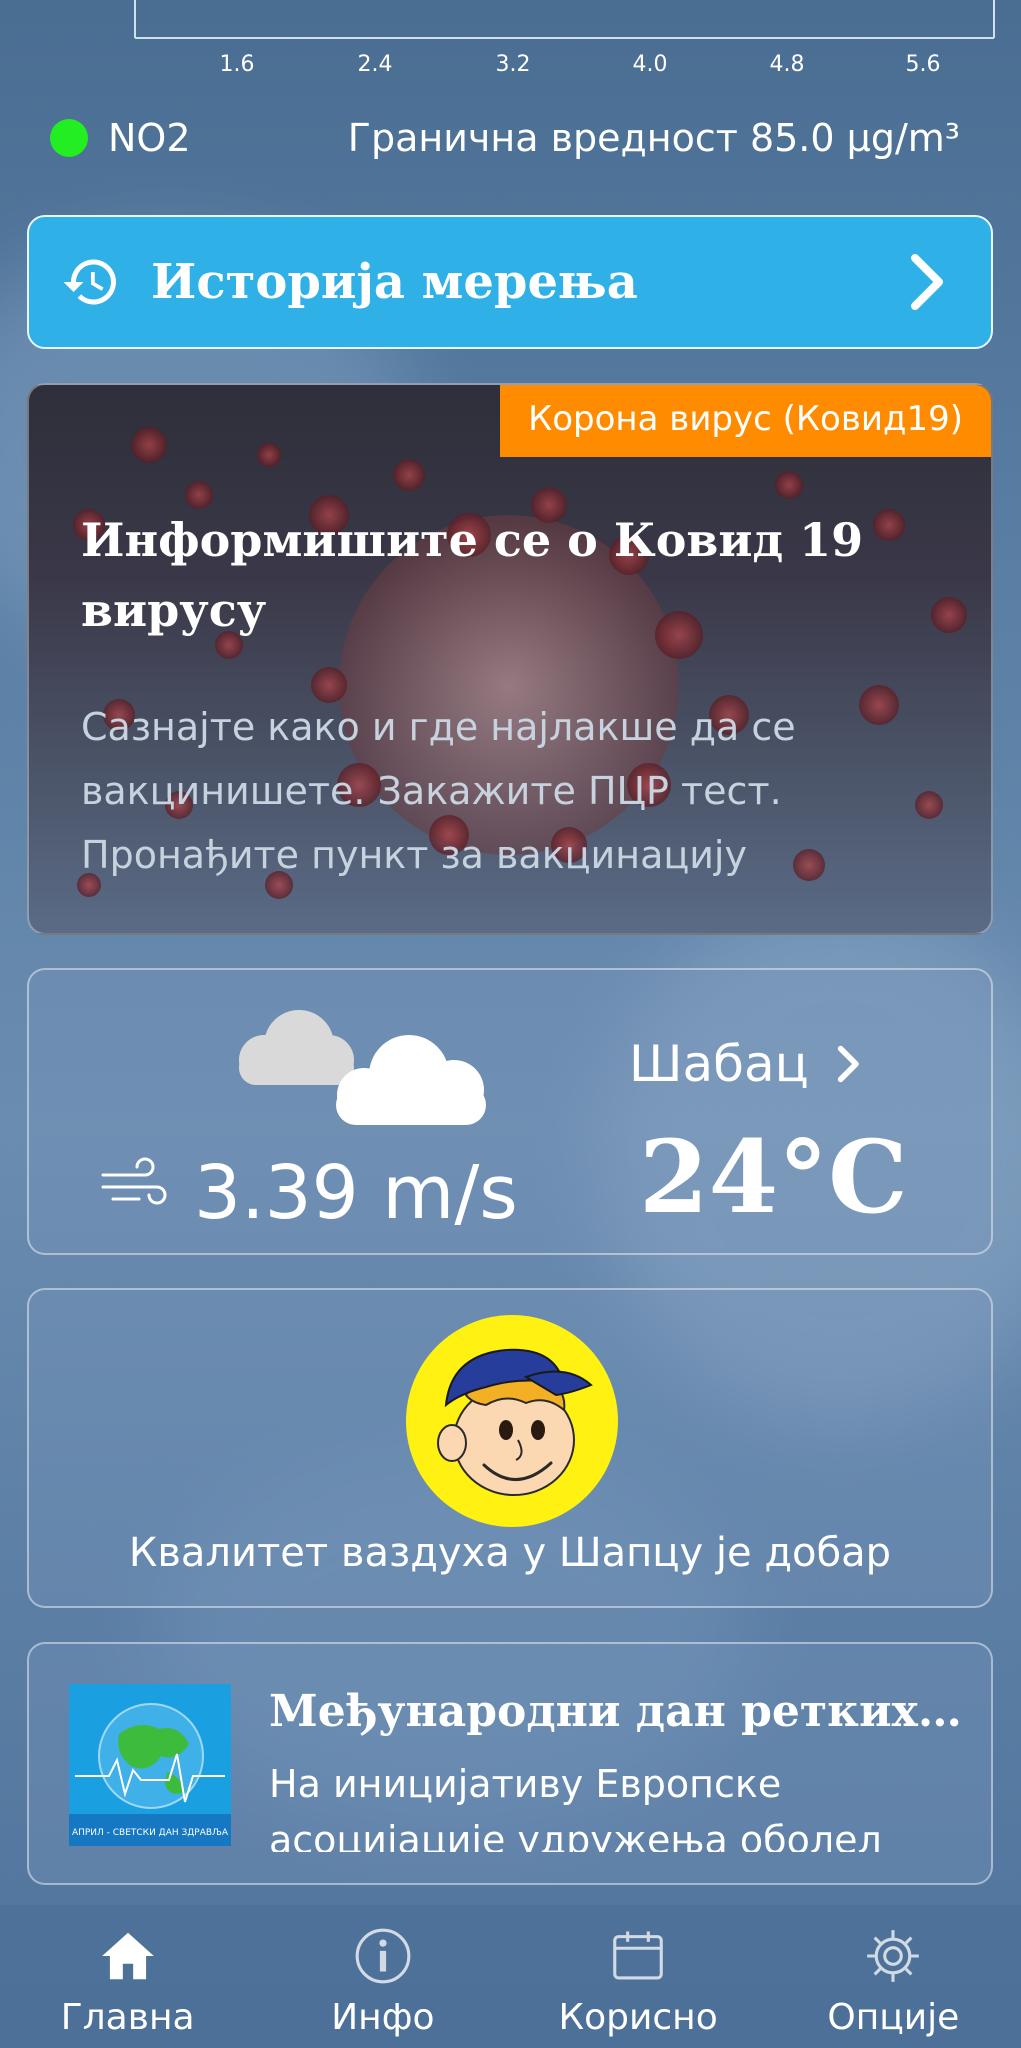  I want to click on measurement-history-button: Историја мерења, so click(510, 282).